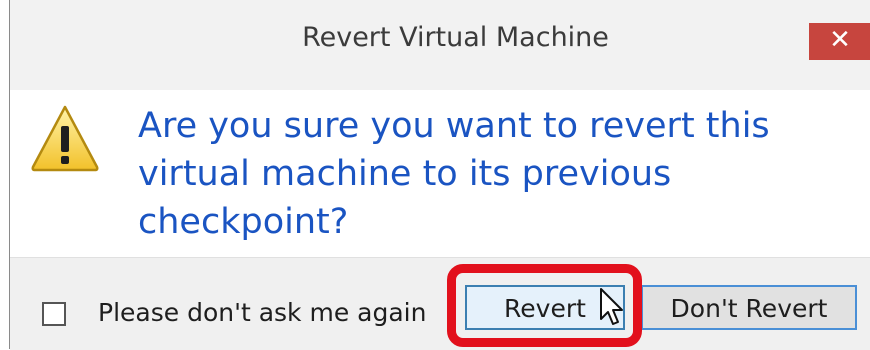 The image size is (870, 350). Describe the element at coordinates (611, 306) in the screenshot. I see `mouse-pointer-icon` at that location.